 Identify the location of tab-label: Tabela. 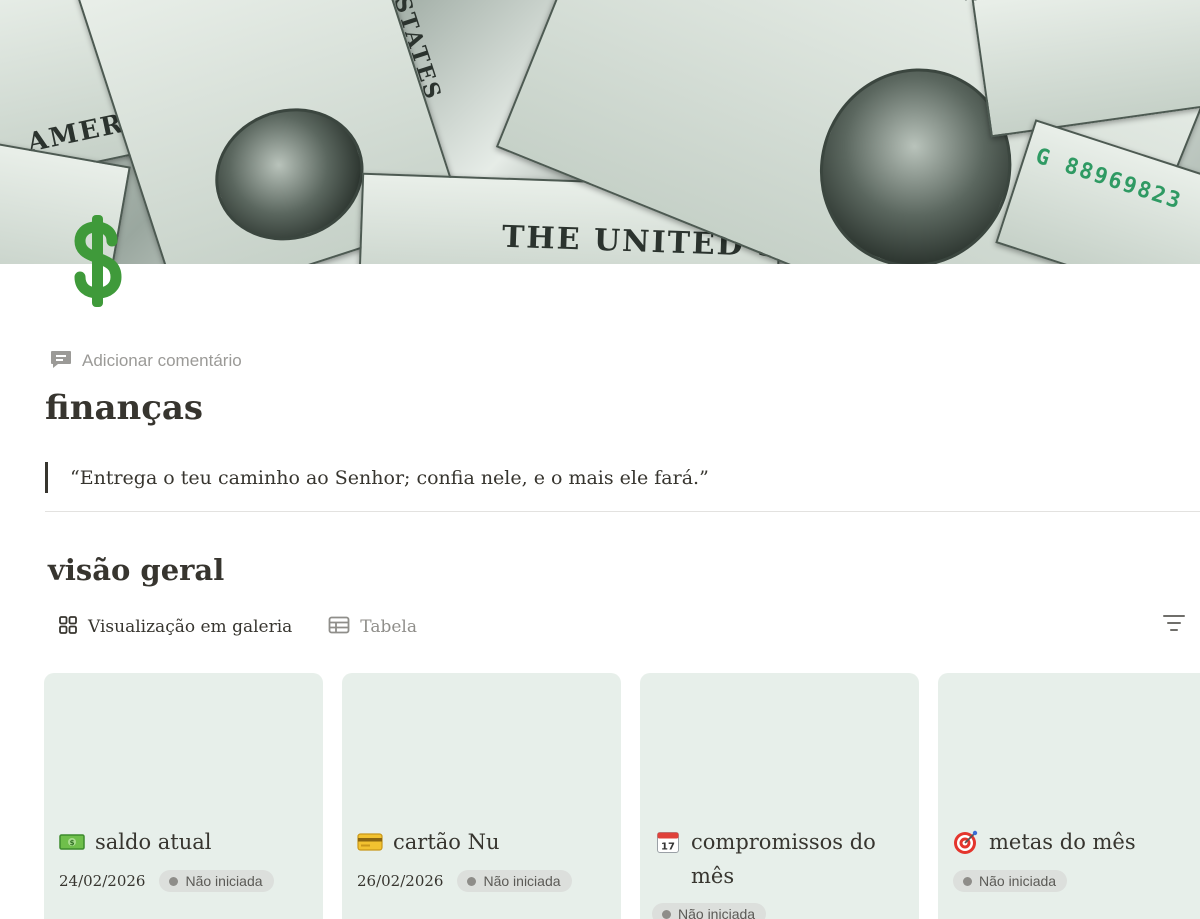
(388, 627).